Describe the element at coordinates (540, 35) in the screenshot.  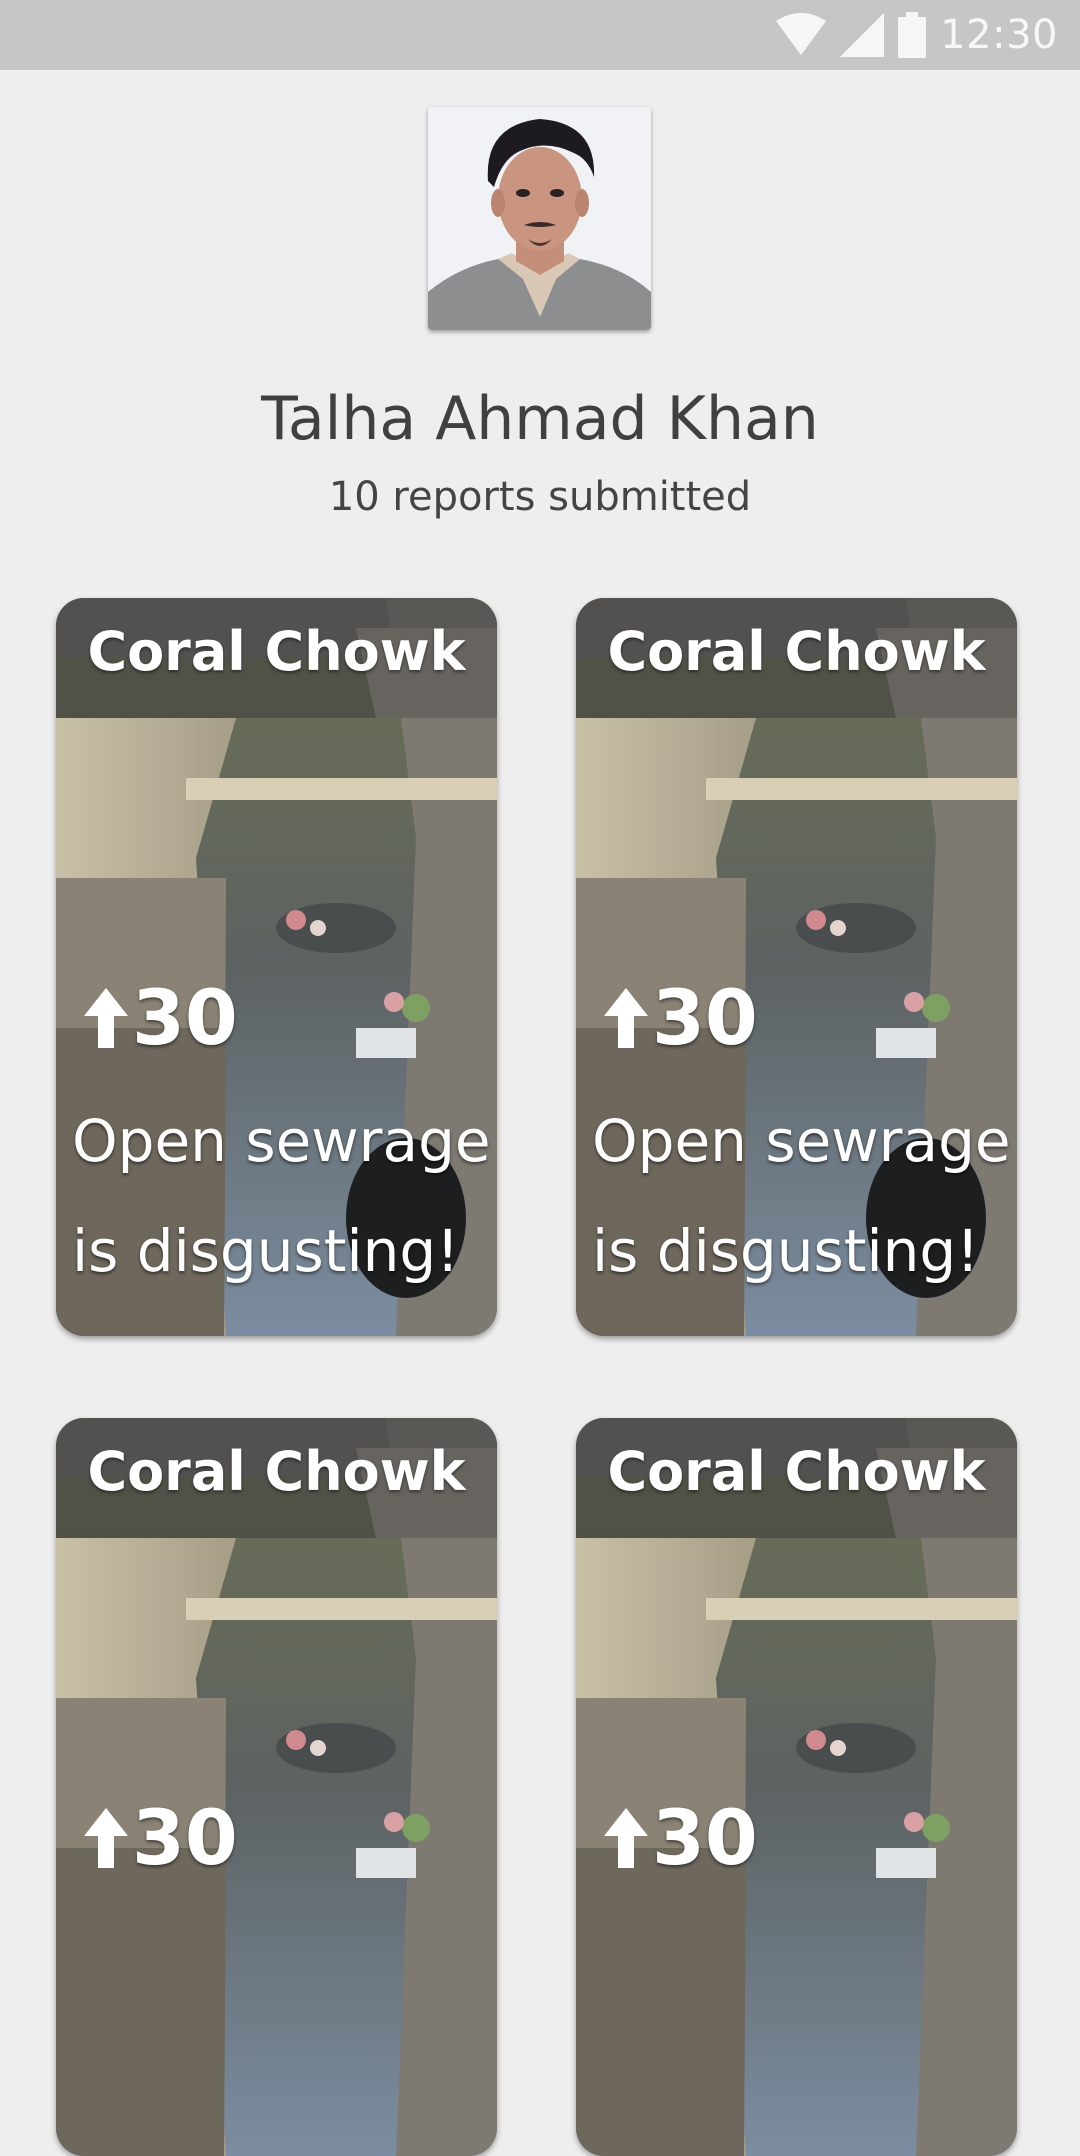
I see `status-bar: 12:30` at that location.